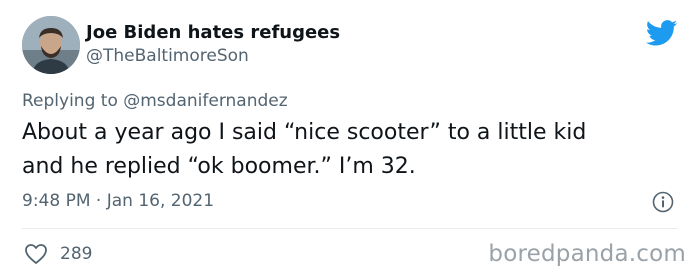  Describe the element at coordinates (213, 33) in the screenshot. I see `display-name: Joe Biden hates refugees` at that location.